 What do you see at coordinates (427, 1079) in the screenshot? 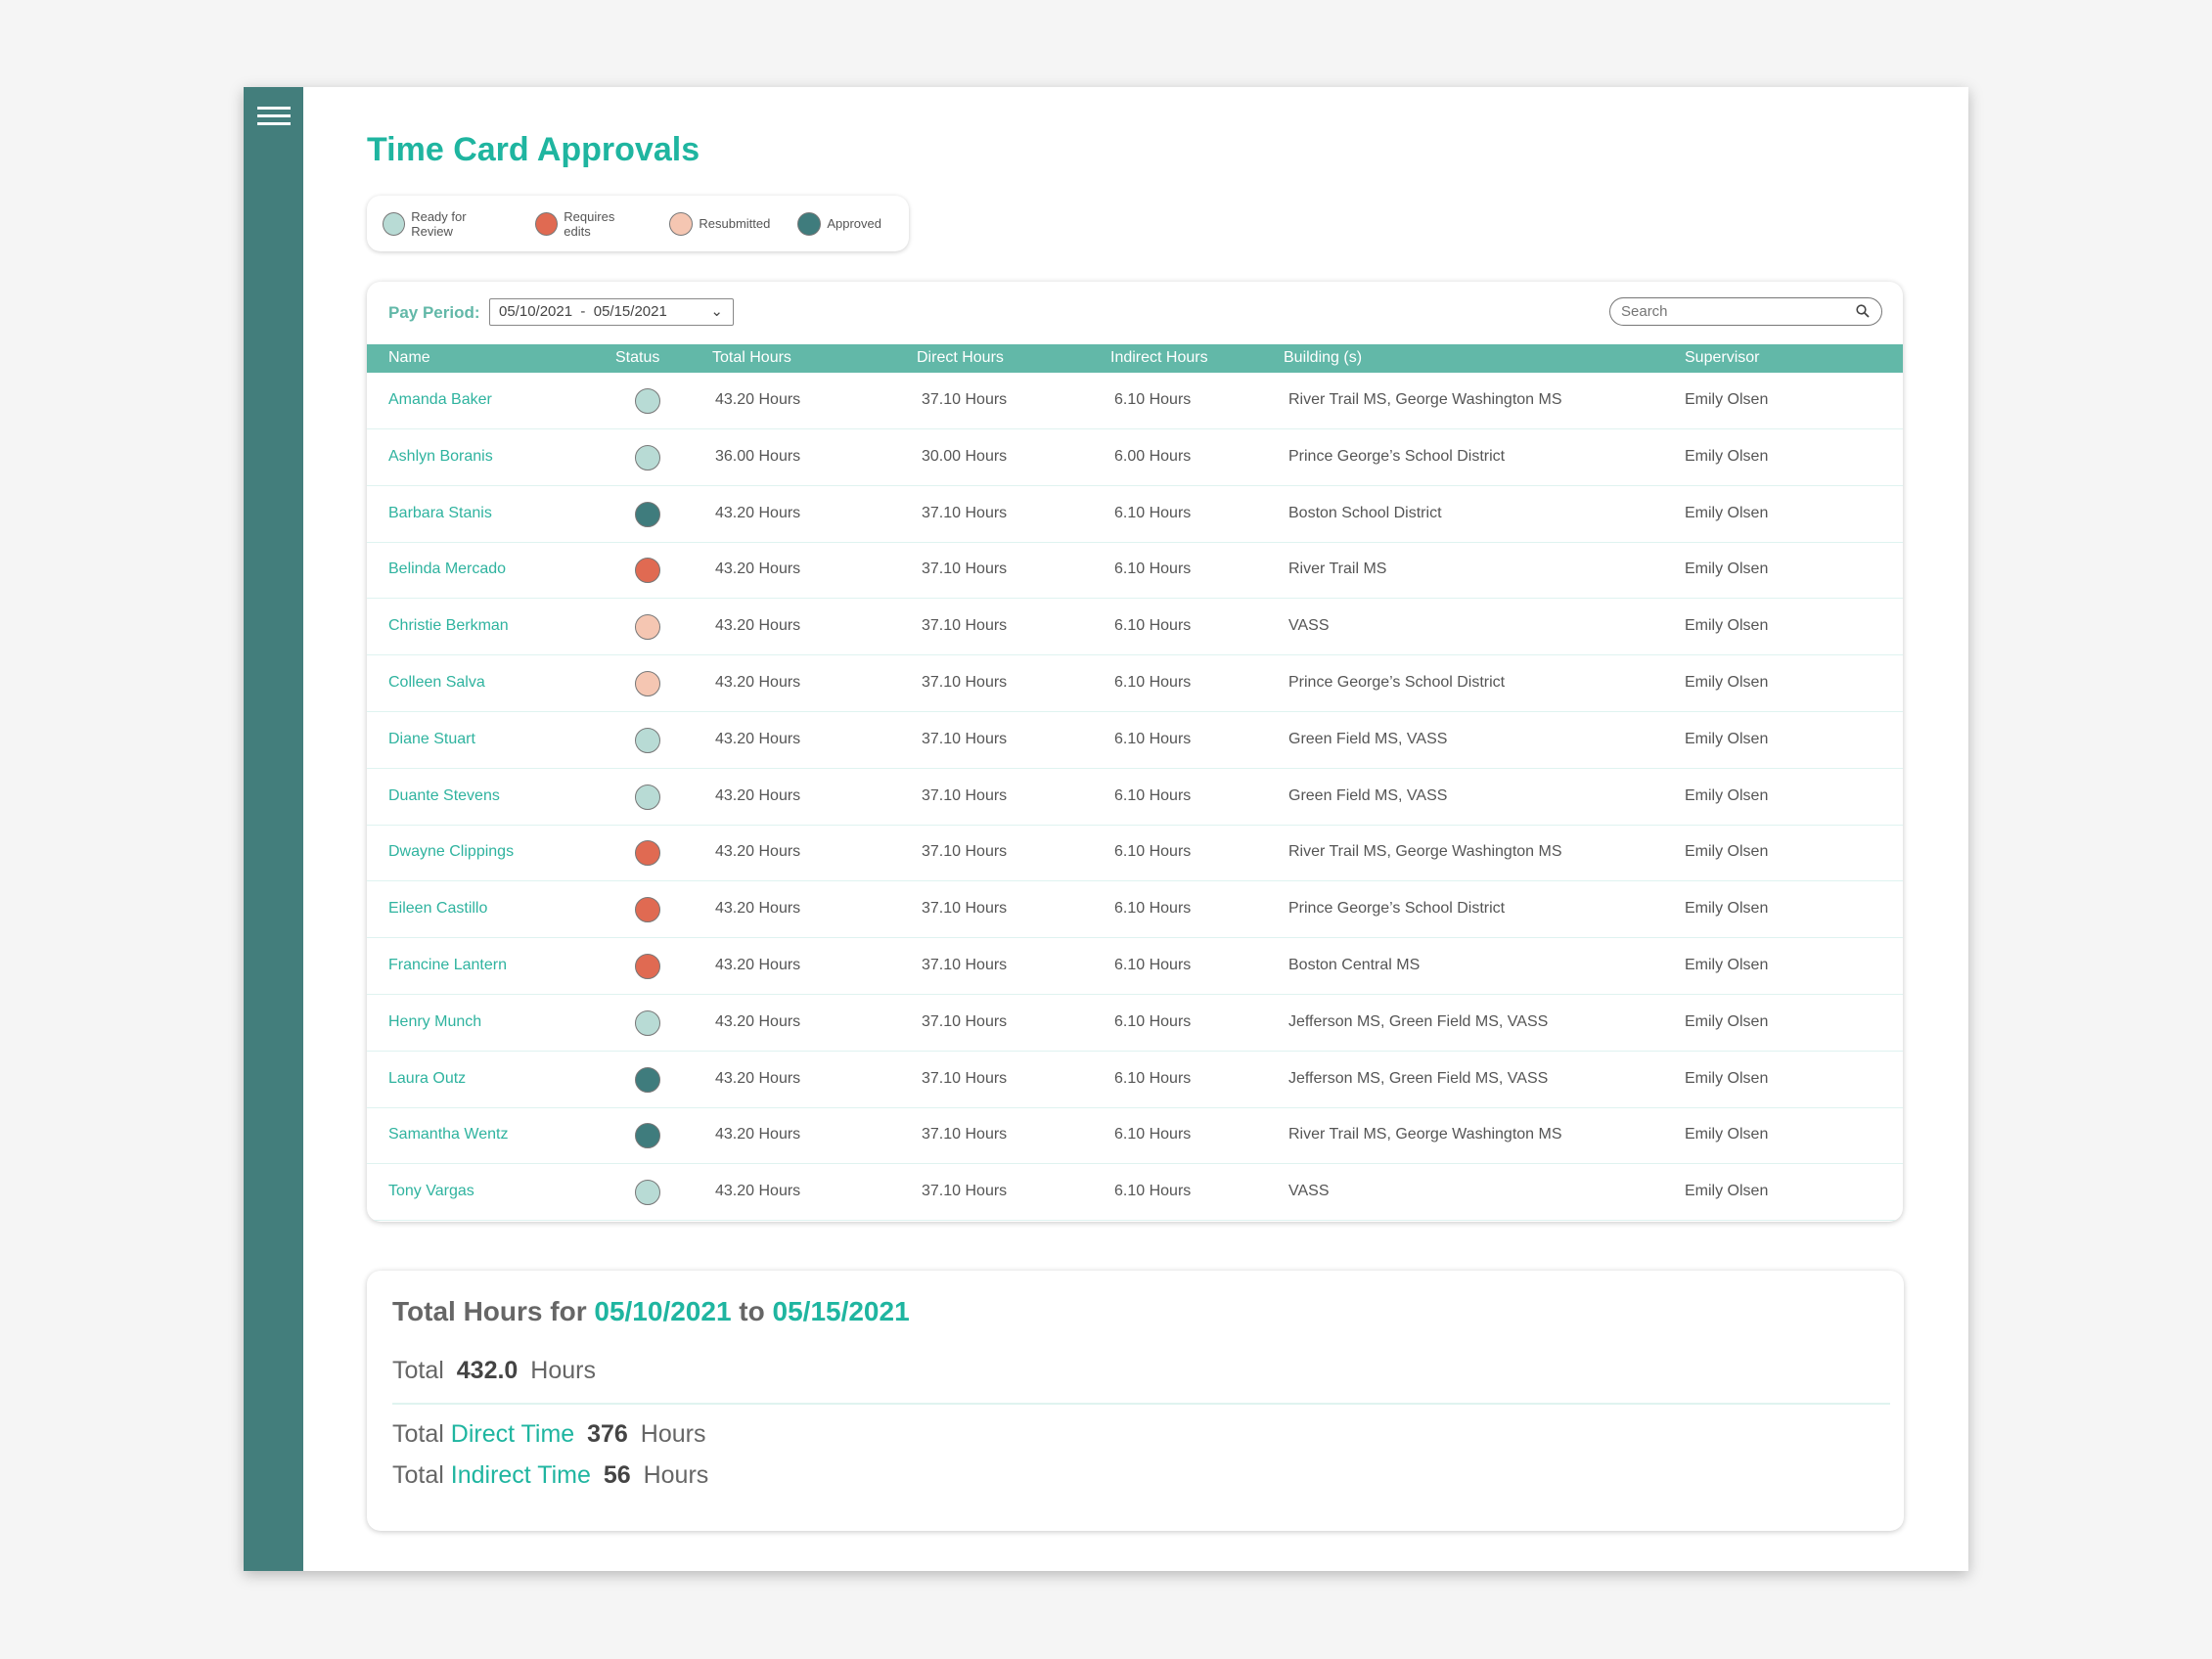
I see `employee-name-link: Laura Outz` at bounding box center [427, 1079].